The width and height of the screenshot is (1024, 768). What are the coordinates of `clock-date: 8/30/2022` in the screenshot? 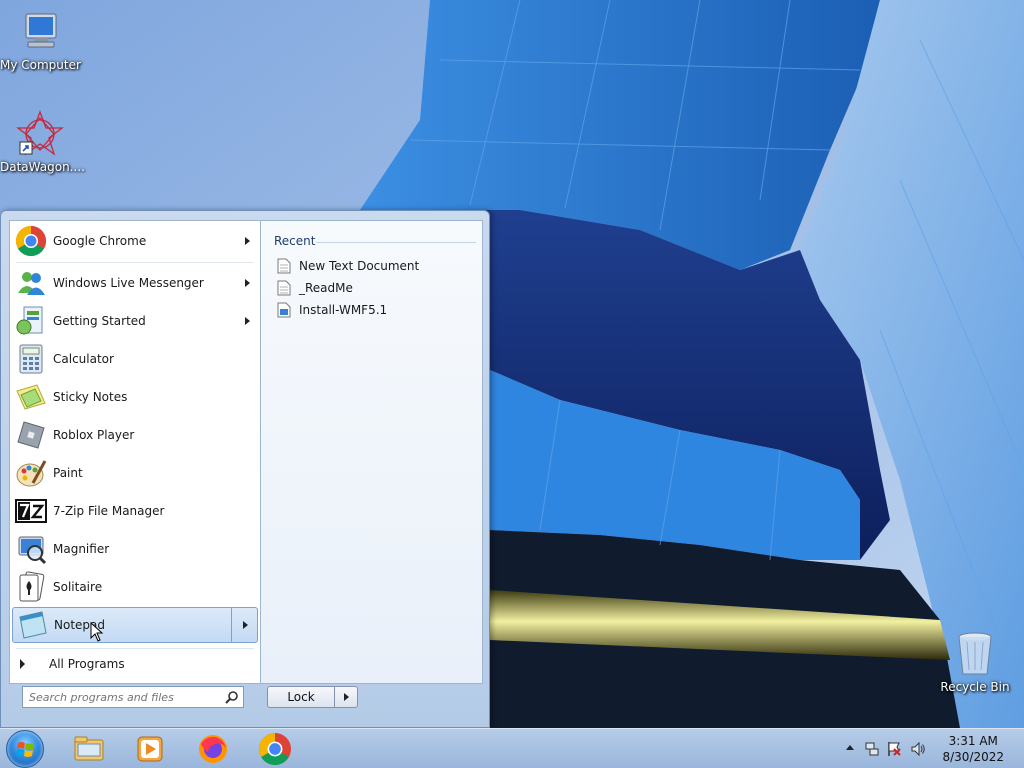 It's located at (973, 757).